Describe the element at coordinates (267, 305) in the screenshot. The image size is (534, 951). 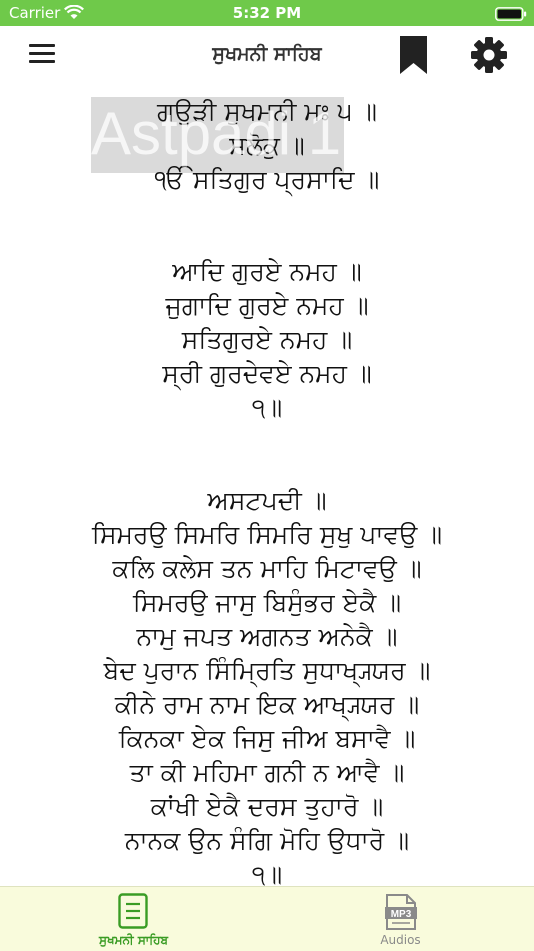
I see `verse-line: ਜੁਗਾਦਿ ਗੁਰਏ ਨਮਹ ॥` at that location.